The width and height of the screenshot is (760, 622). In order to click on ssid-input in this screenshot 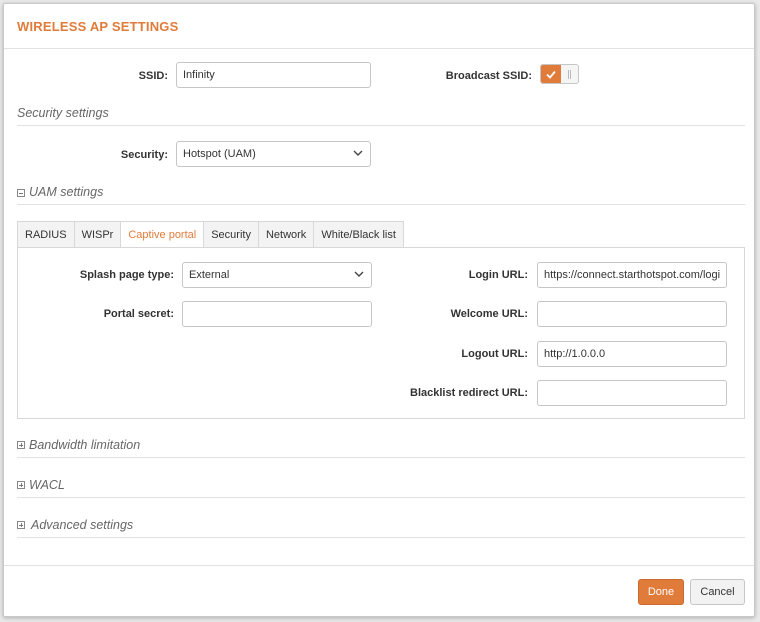, I will do `click(273, 75)`.